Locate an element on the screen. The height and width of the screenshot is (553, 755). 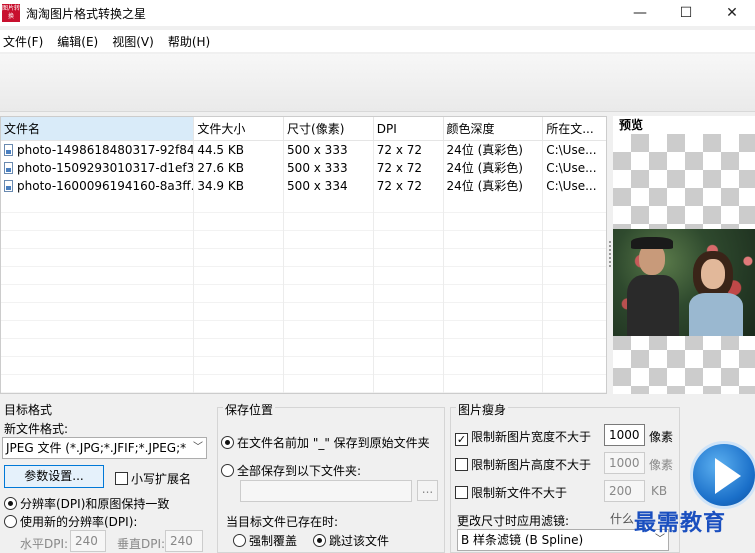
dpi-keep-radio: 分辨率(DPI)和原图保持一致 is located at coordinates (86, 503).